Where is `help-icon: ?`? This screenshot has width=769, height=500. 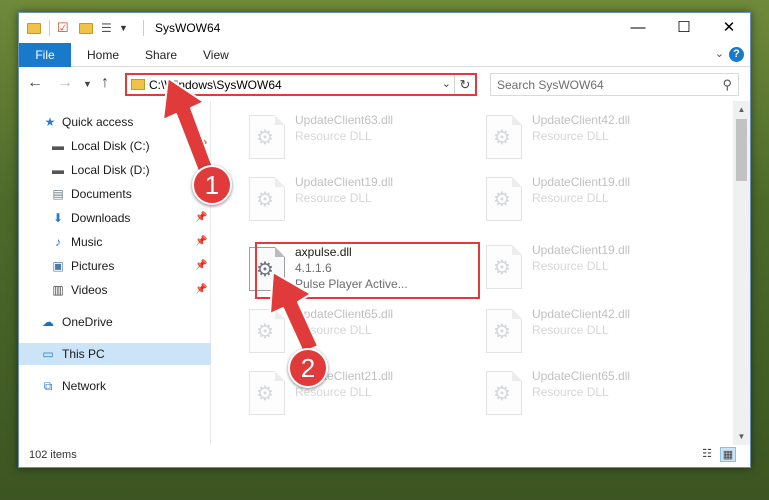 help-icon: ? is located at coordinates (736, 54).